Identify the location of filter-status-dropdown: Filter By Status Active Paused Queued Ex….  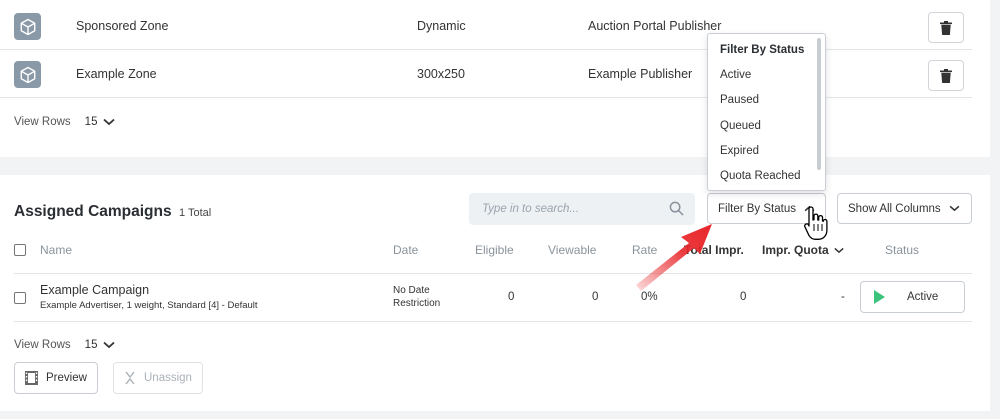
(766, 112).